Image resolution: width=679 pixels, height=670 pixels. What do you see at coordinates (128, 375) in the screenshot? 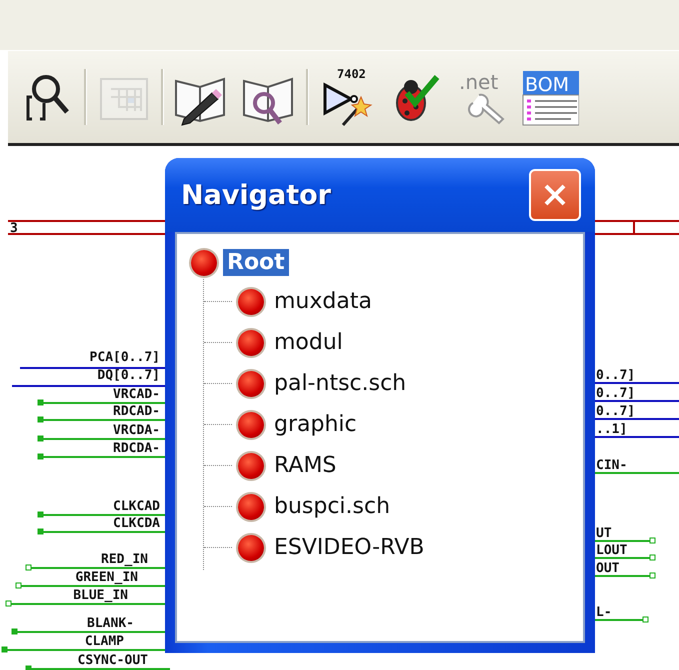
I see `net-label: DQ[0..7]` at bounding box center [128, 375].